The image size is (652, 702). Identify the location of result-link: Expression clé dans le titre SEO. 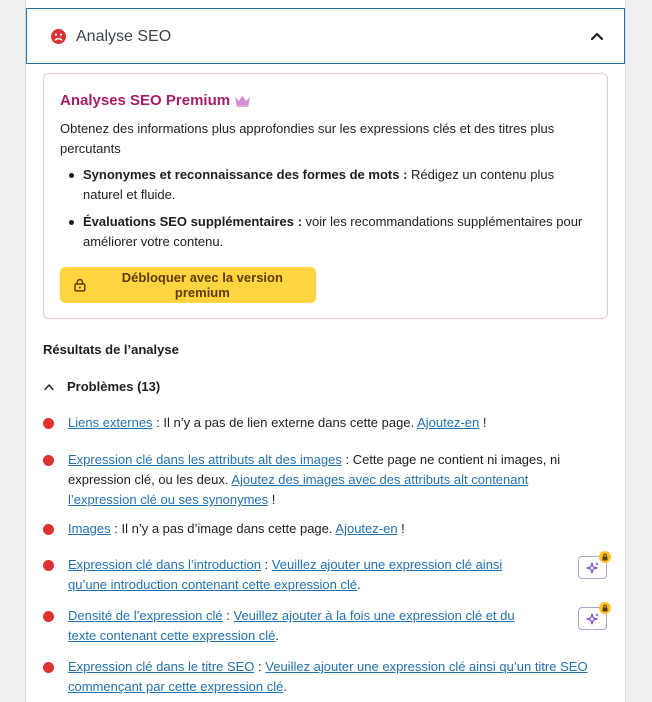
(161, 666).